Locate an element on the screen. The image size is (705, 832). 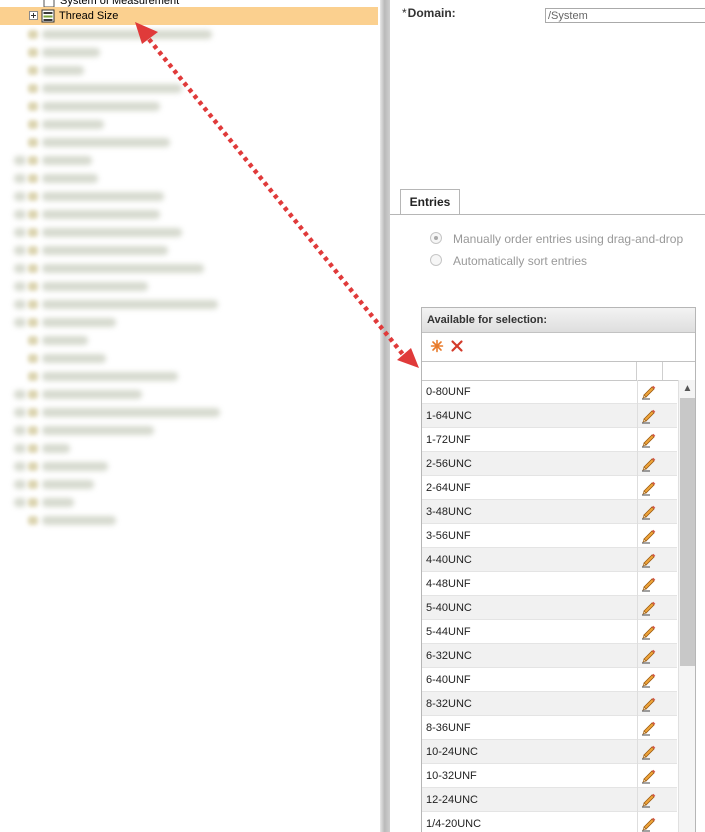
list-toolbar is located at coordinates (558, 347).